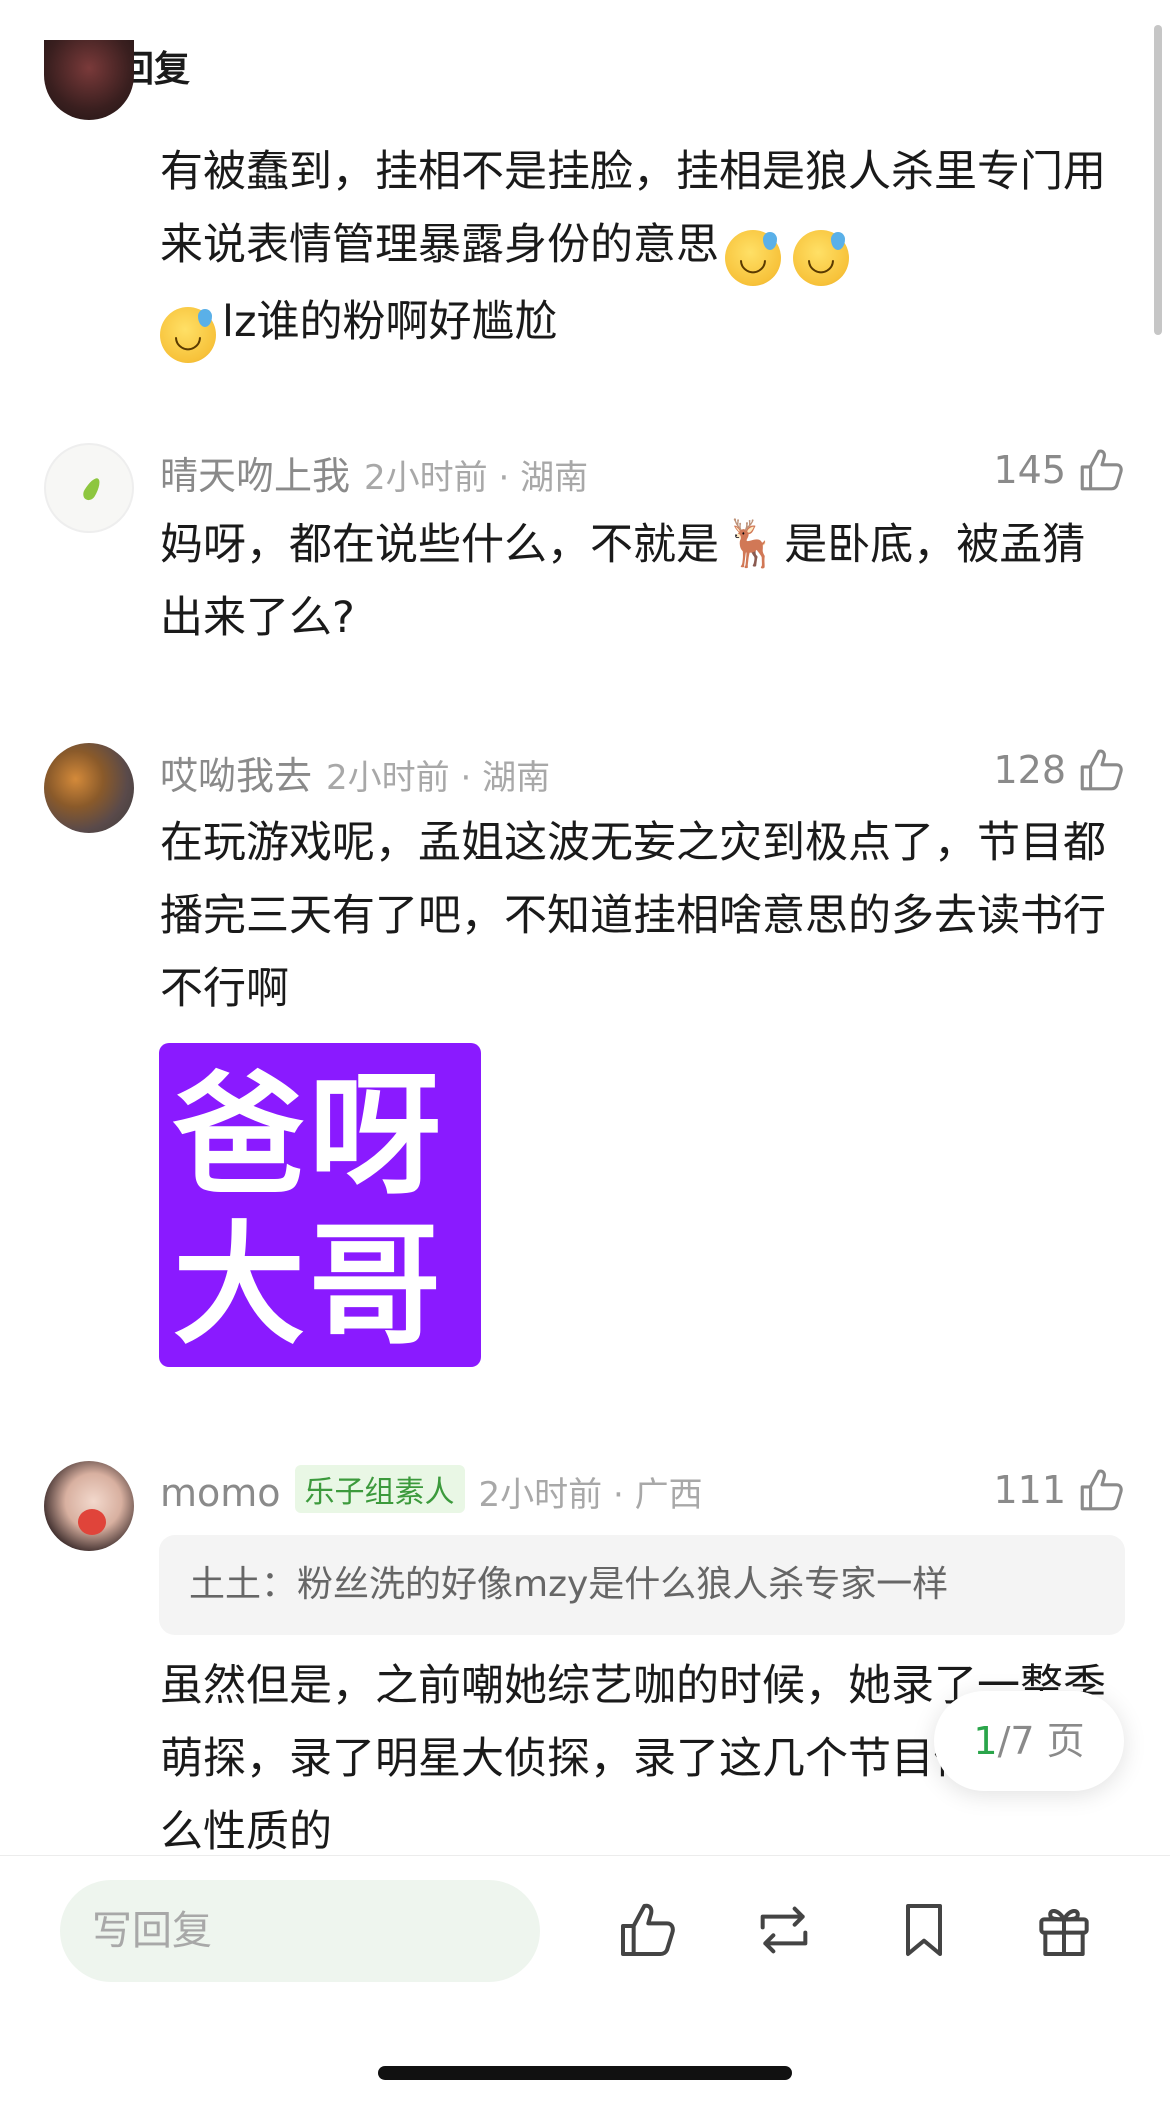 The width and height of the screenshot is (1170, 2105). I want to click on comment-header: 晴天吻上我 2小时前 · 湖南, so click(374, 472).